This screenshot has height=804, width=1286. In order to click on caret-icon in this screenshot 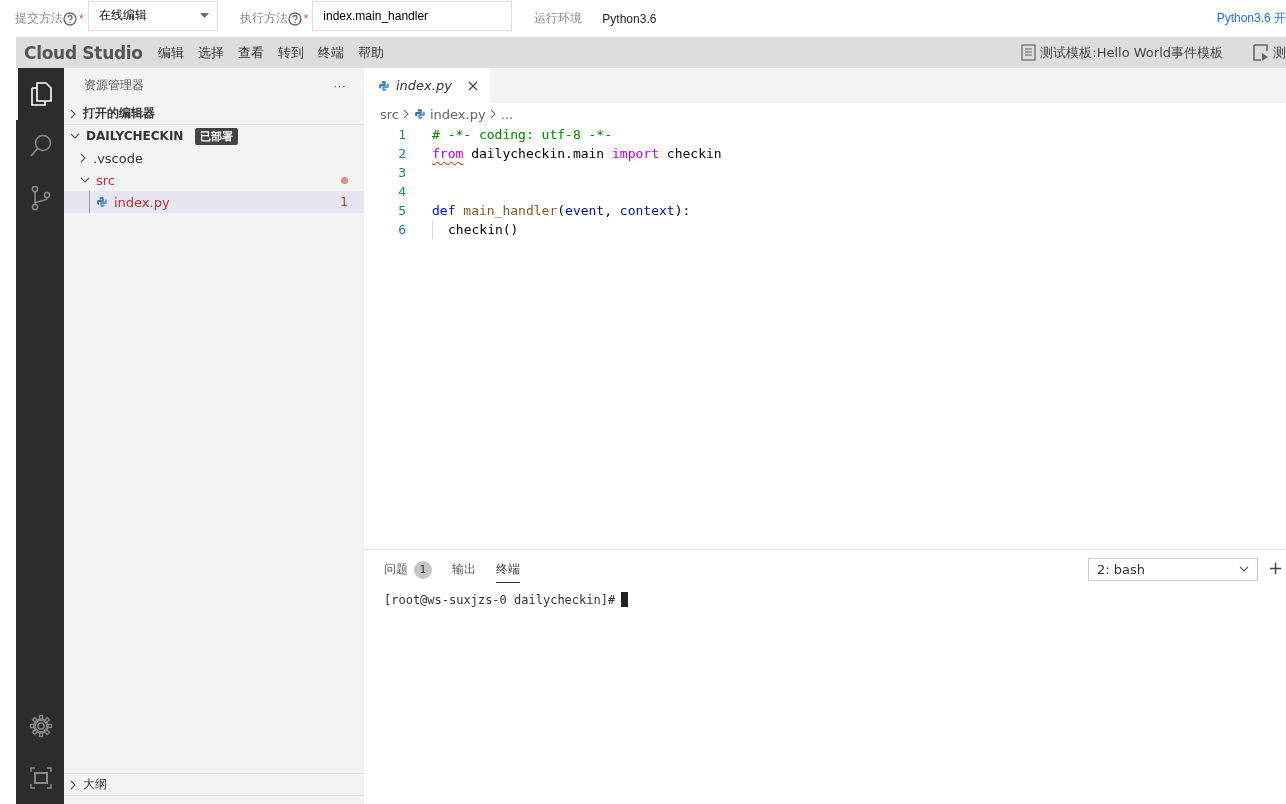, I will do `click(204, 15)`.